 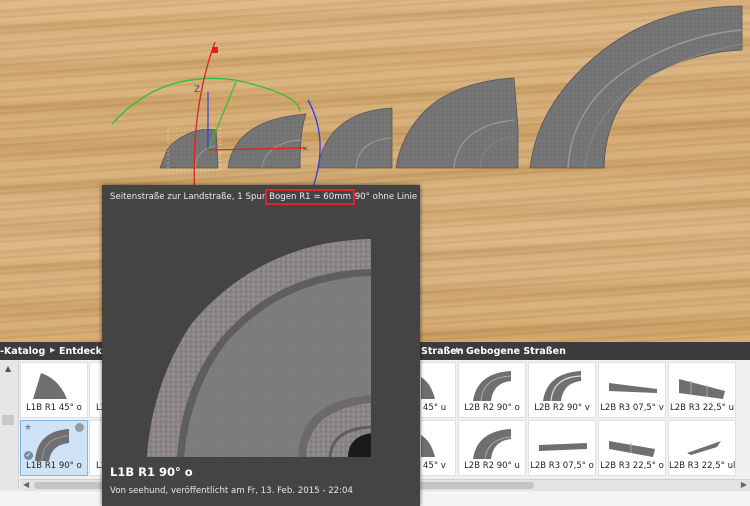 I want to click on tile-label: L2B R3 22,5° o, so click(x=632, y=466).